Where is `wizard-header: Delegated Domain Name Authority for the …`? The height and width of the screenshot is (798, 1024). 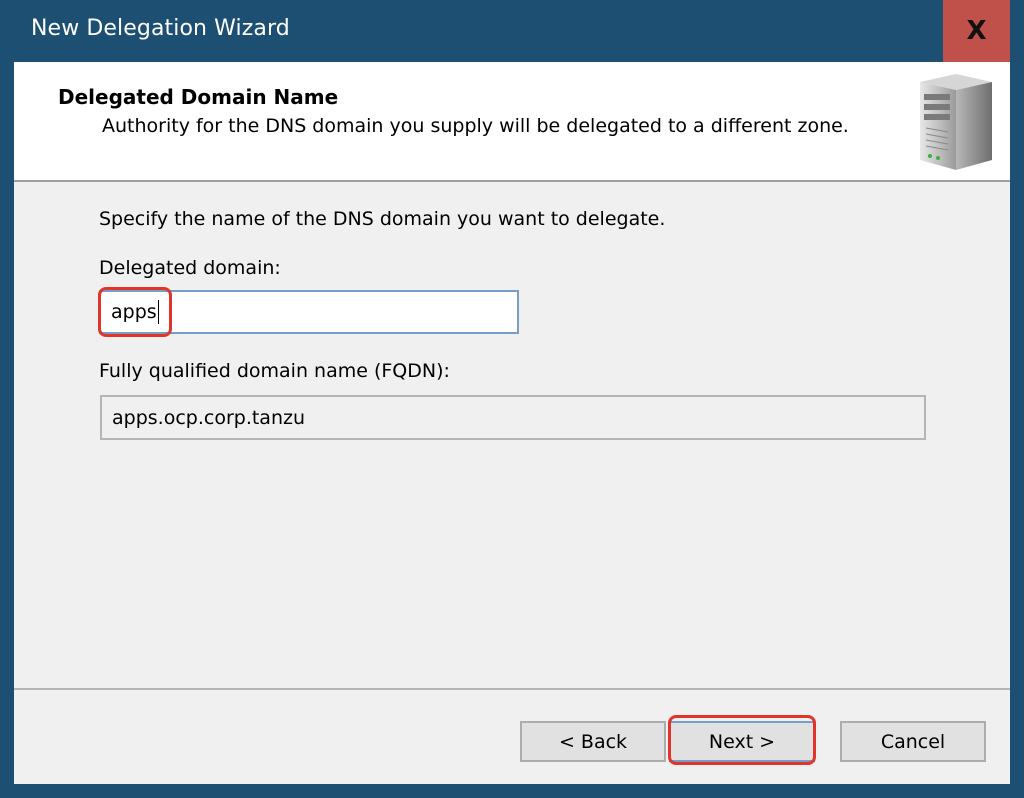
wizard-header: Delegated Domain Name Authority for the … is located at coordinates (512, 122).